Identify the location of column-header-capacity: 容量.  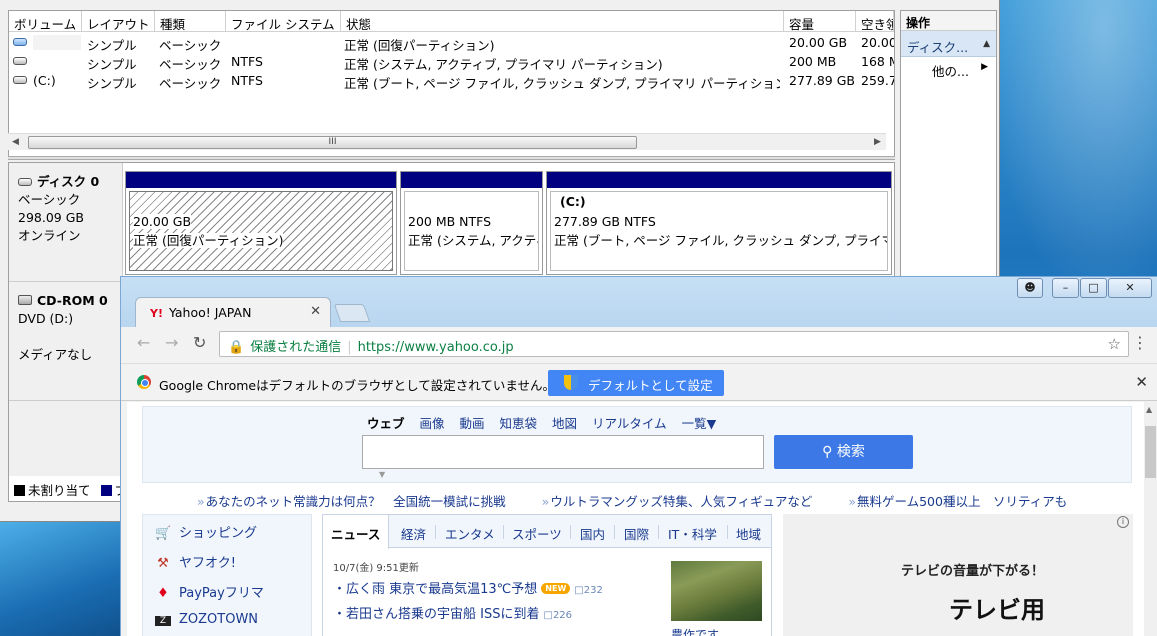
(820, 21).